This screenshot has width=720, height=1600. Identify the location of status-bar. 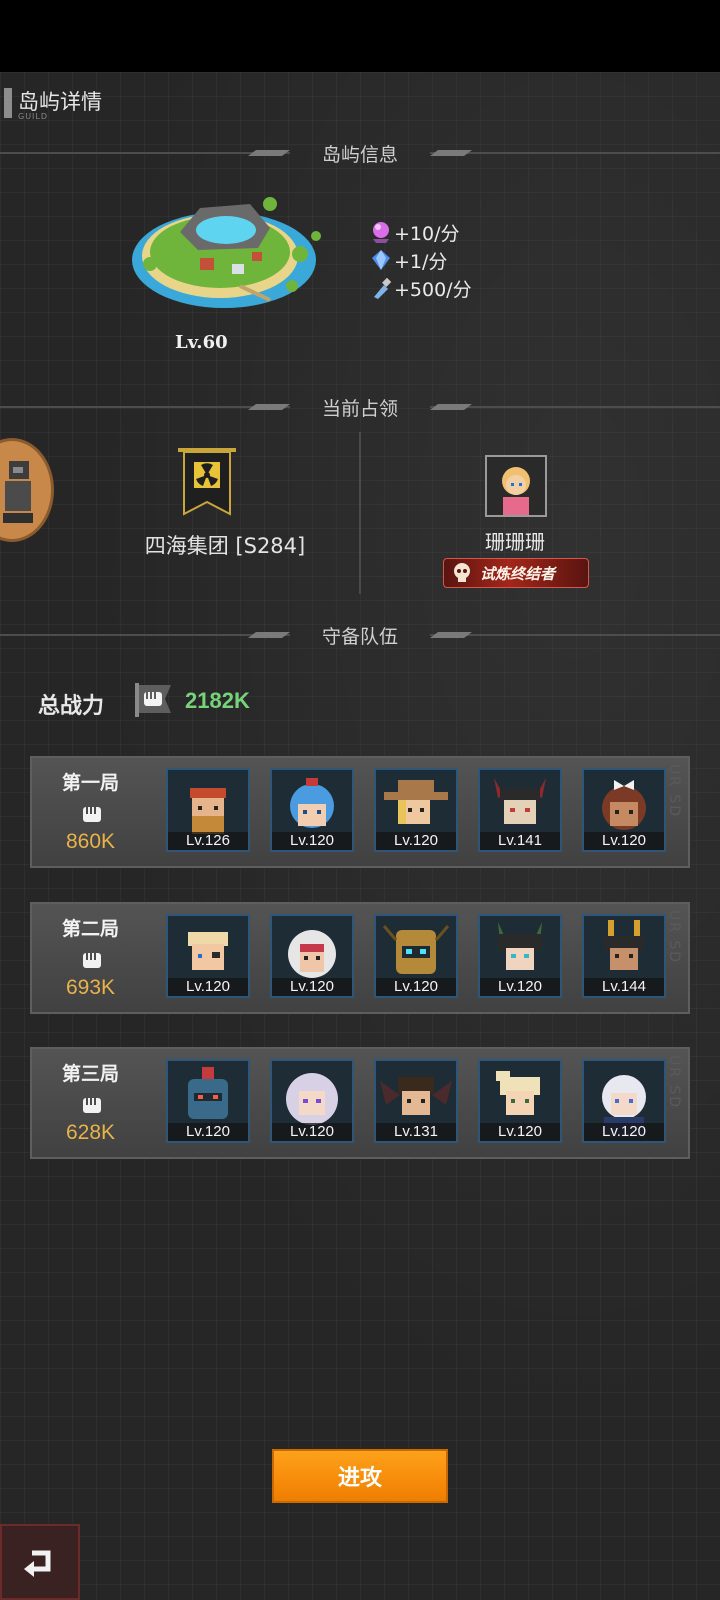
(360, 36).